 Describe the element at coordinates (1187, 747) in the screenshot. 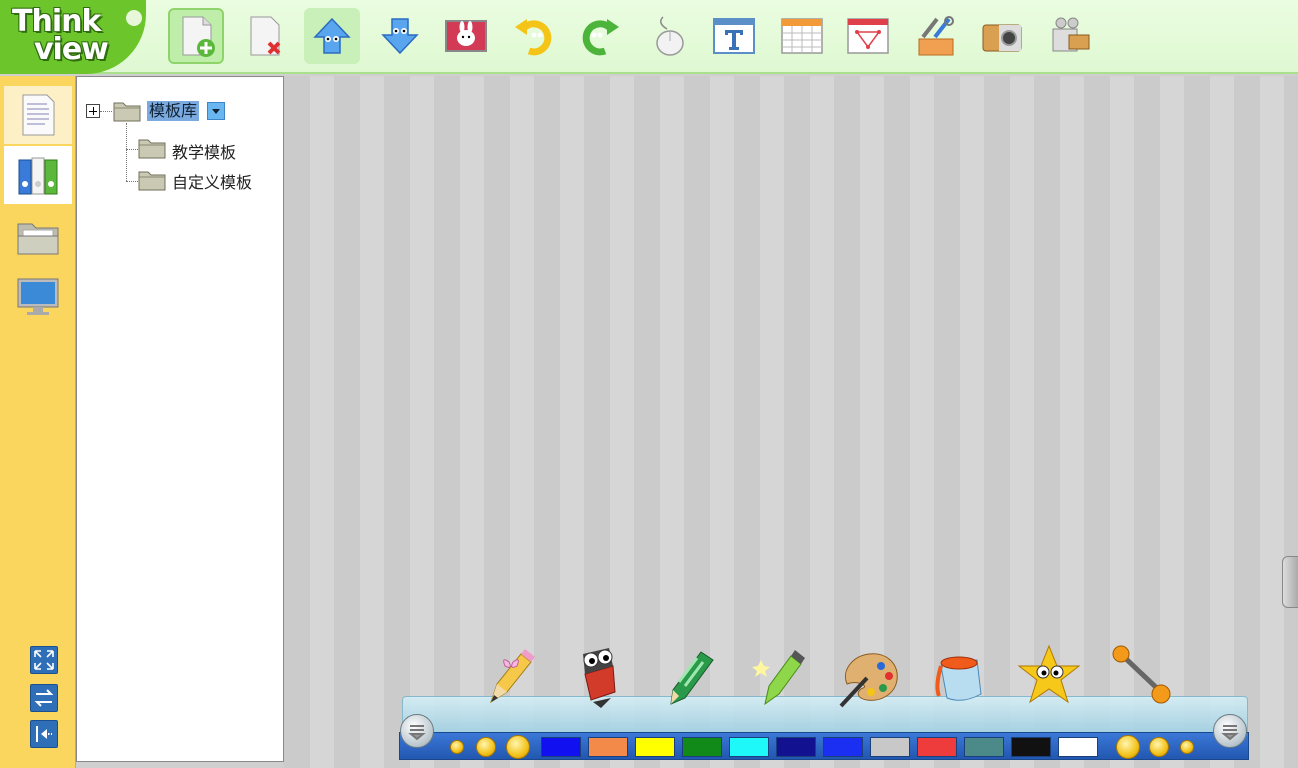

I see `eraser-size-small` at that location.